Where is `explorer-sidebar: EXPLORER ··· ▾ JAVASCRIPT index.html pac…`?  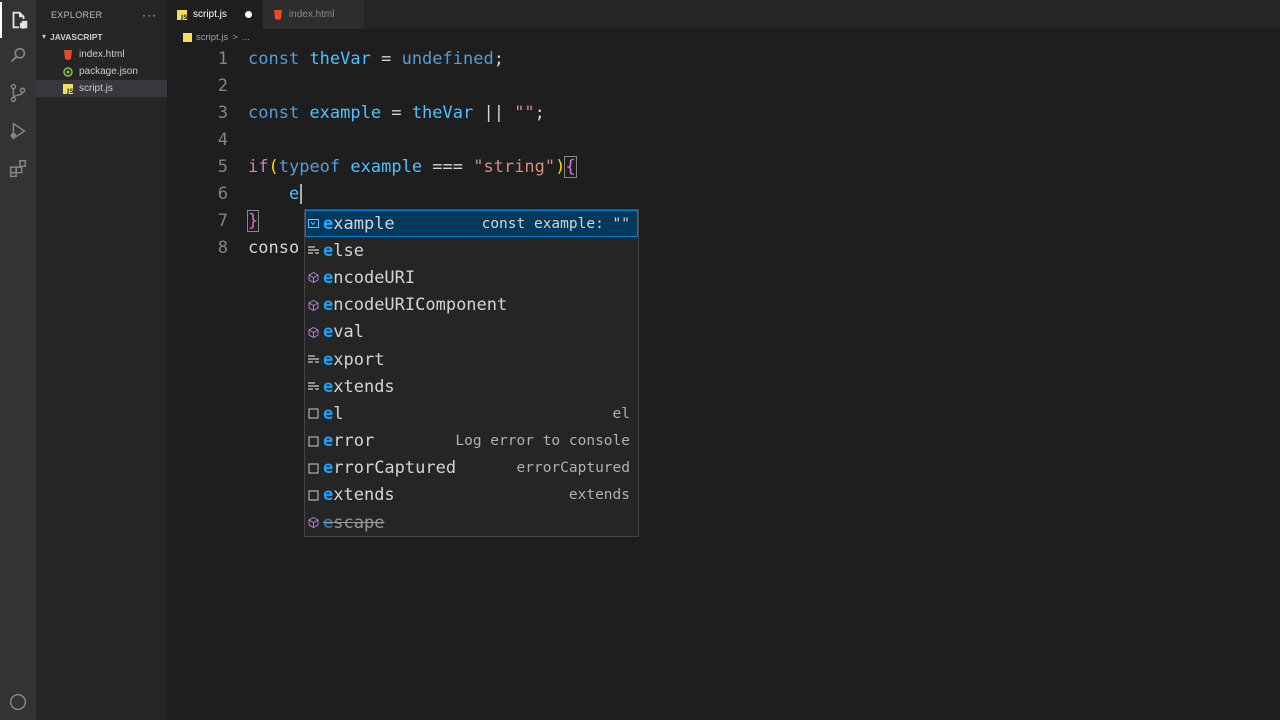
explorer-sidebar: EXPLORER ··· ▾ JAVASCRIPT index.html pac… is located at coordinates (101, 360).